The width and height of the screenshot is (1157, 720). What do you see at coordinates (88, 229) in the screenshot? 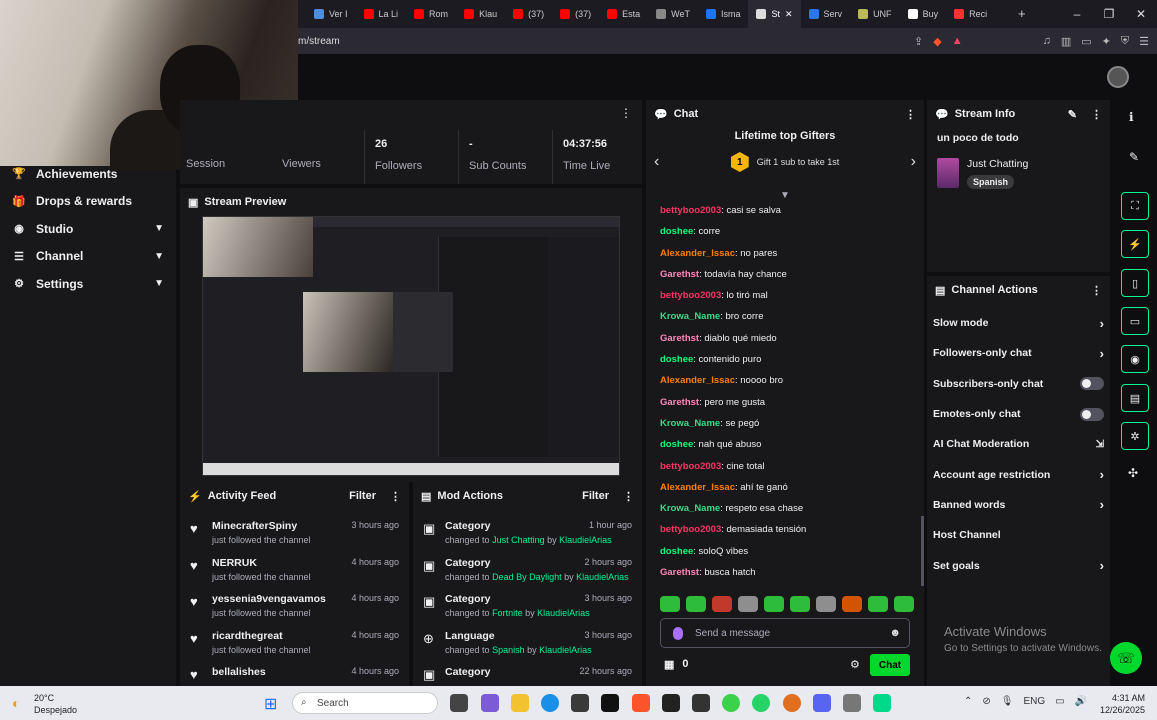
I see `sidebar-item-studio: ◉ Studio ▼` at bounding box center [88, 229].